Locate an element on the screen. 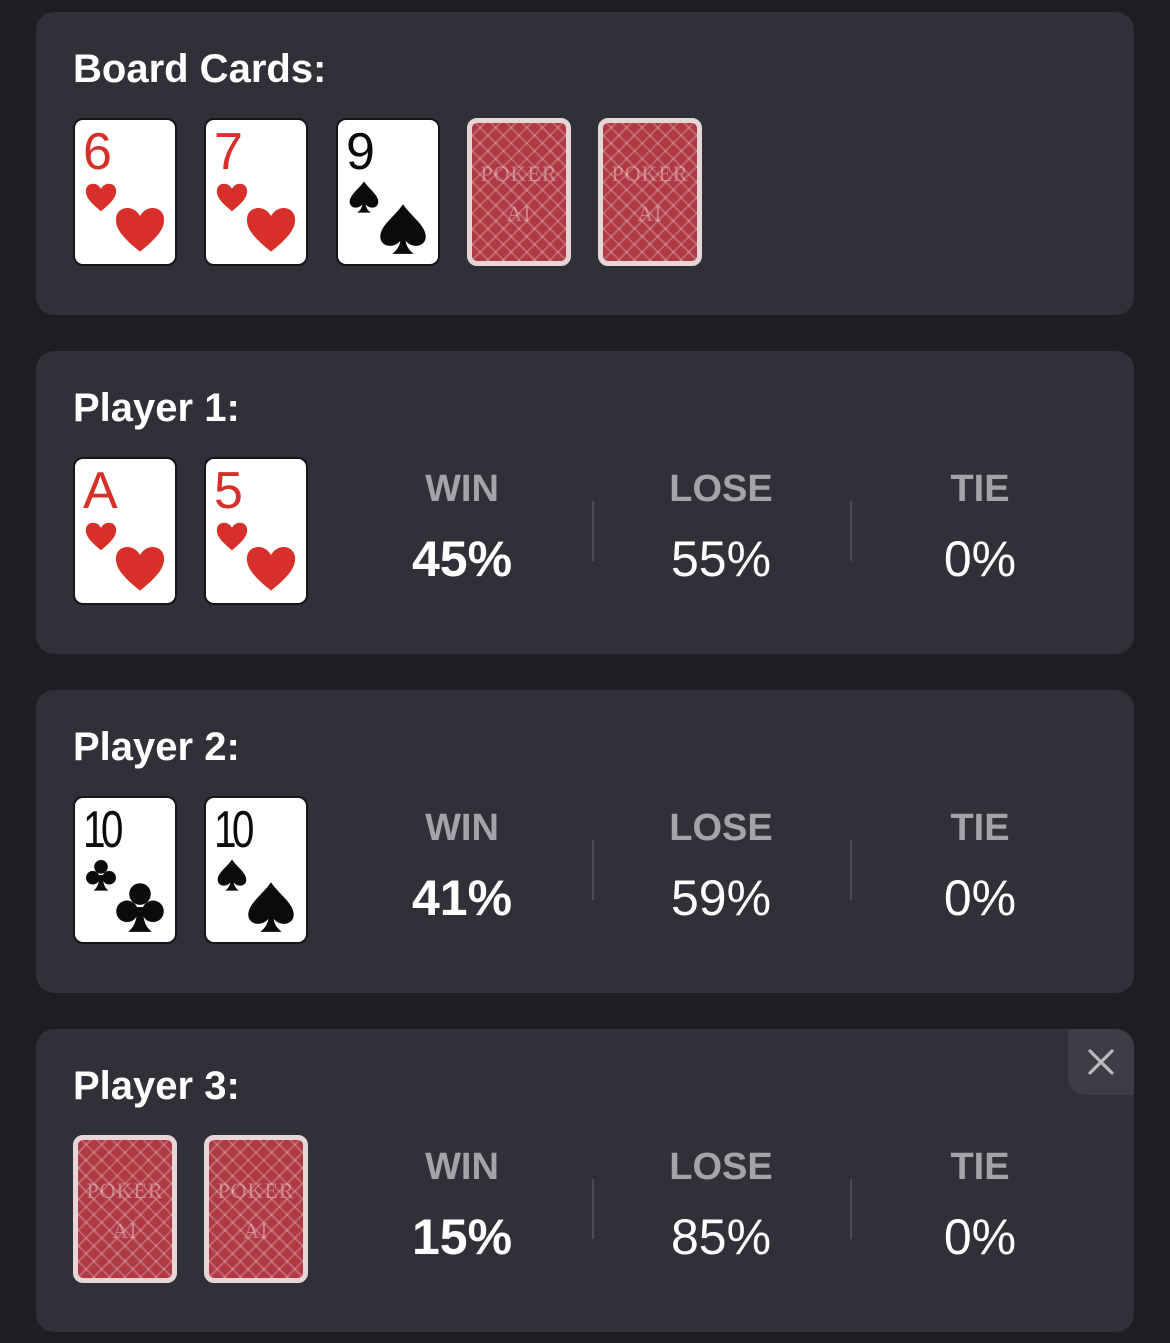 The image size is (1170, 1343). card-rank: 5 is located at coordinates (228, 491).